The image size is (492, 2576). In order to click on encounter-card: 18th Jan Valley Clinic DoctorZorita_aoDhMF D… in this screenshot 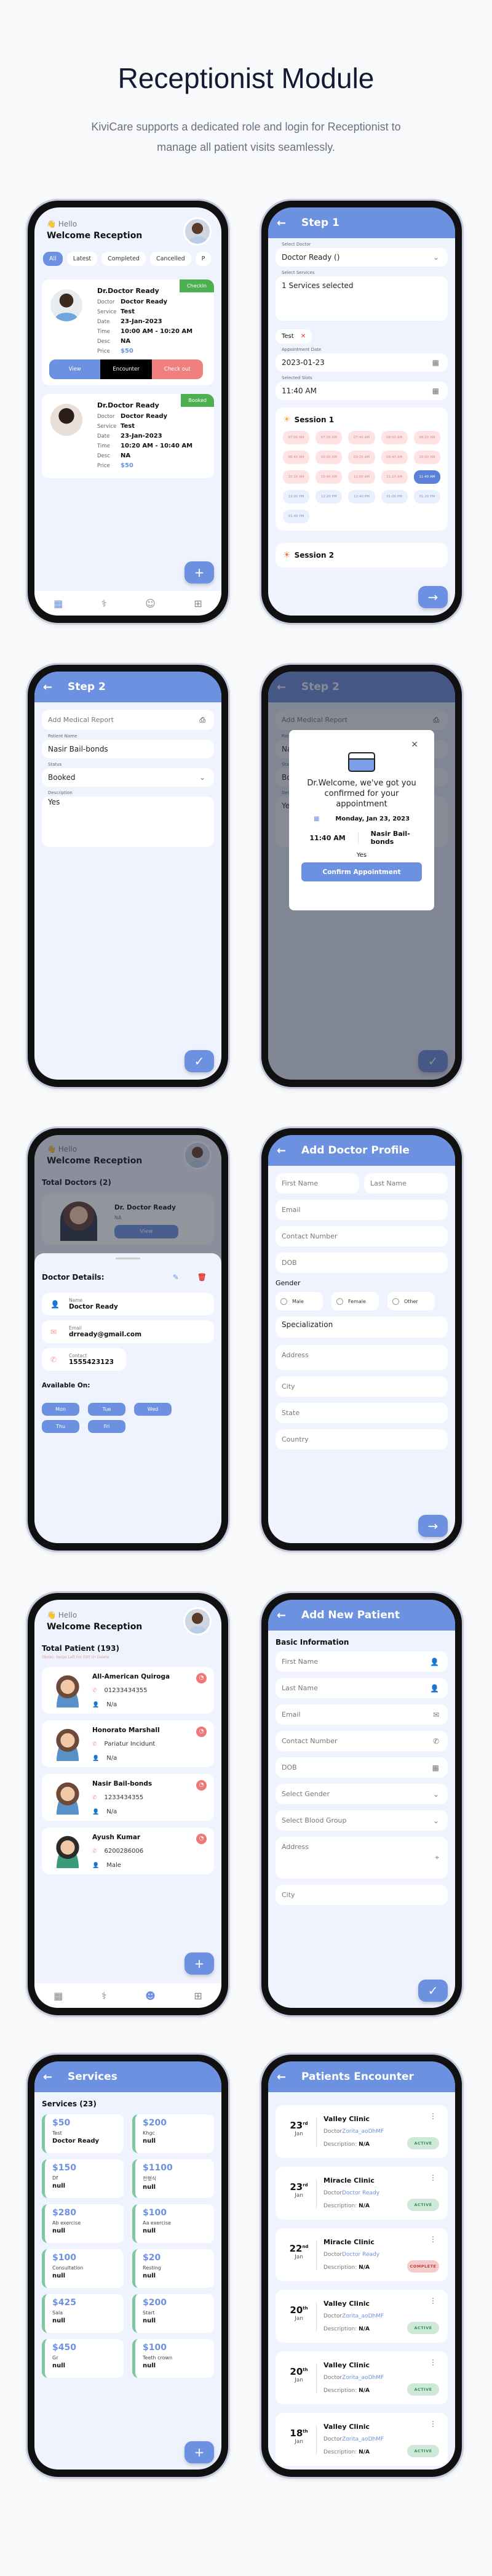, I will do `click(362, 2439)`.